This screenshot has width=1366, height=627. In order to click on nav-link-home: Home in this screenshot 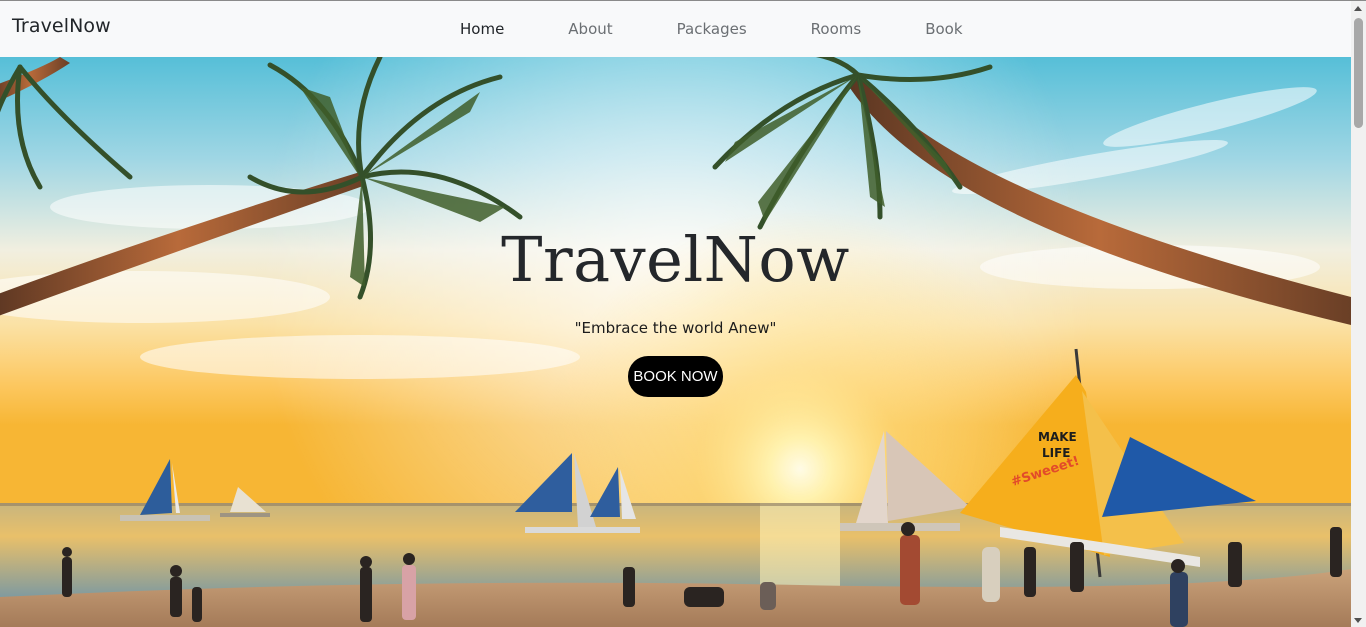, I will do `click(482, 29)`.